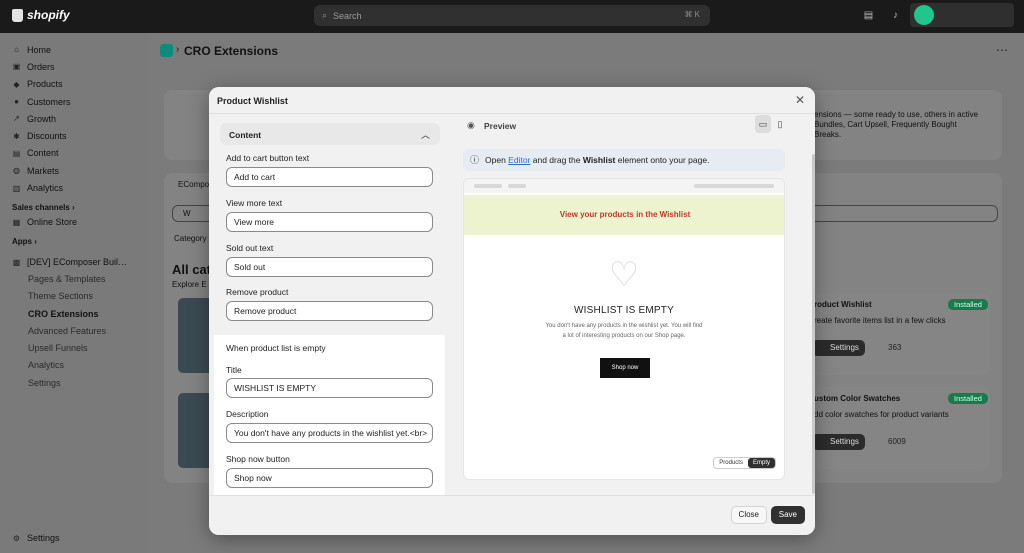  I want to click on content-section-toggle: Content ︿, so click(330, 134).